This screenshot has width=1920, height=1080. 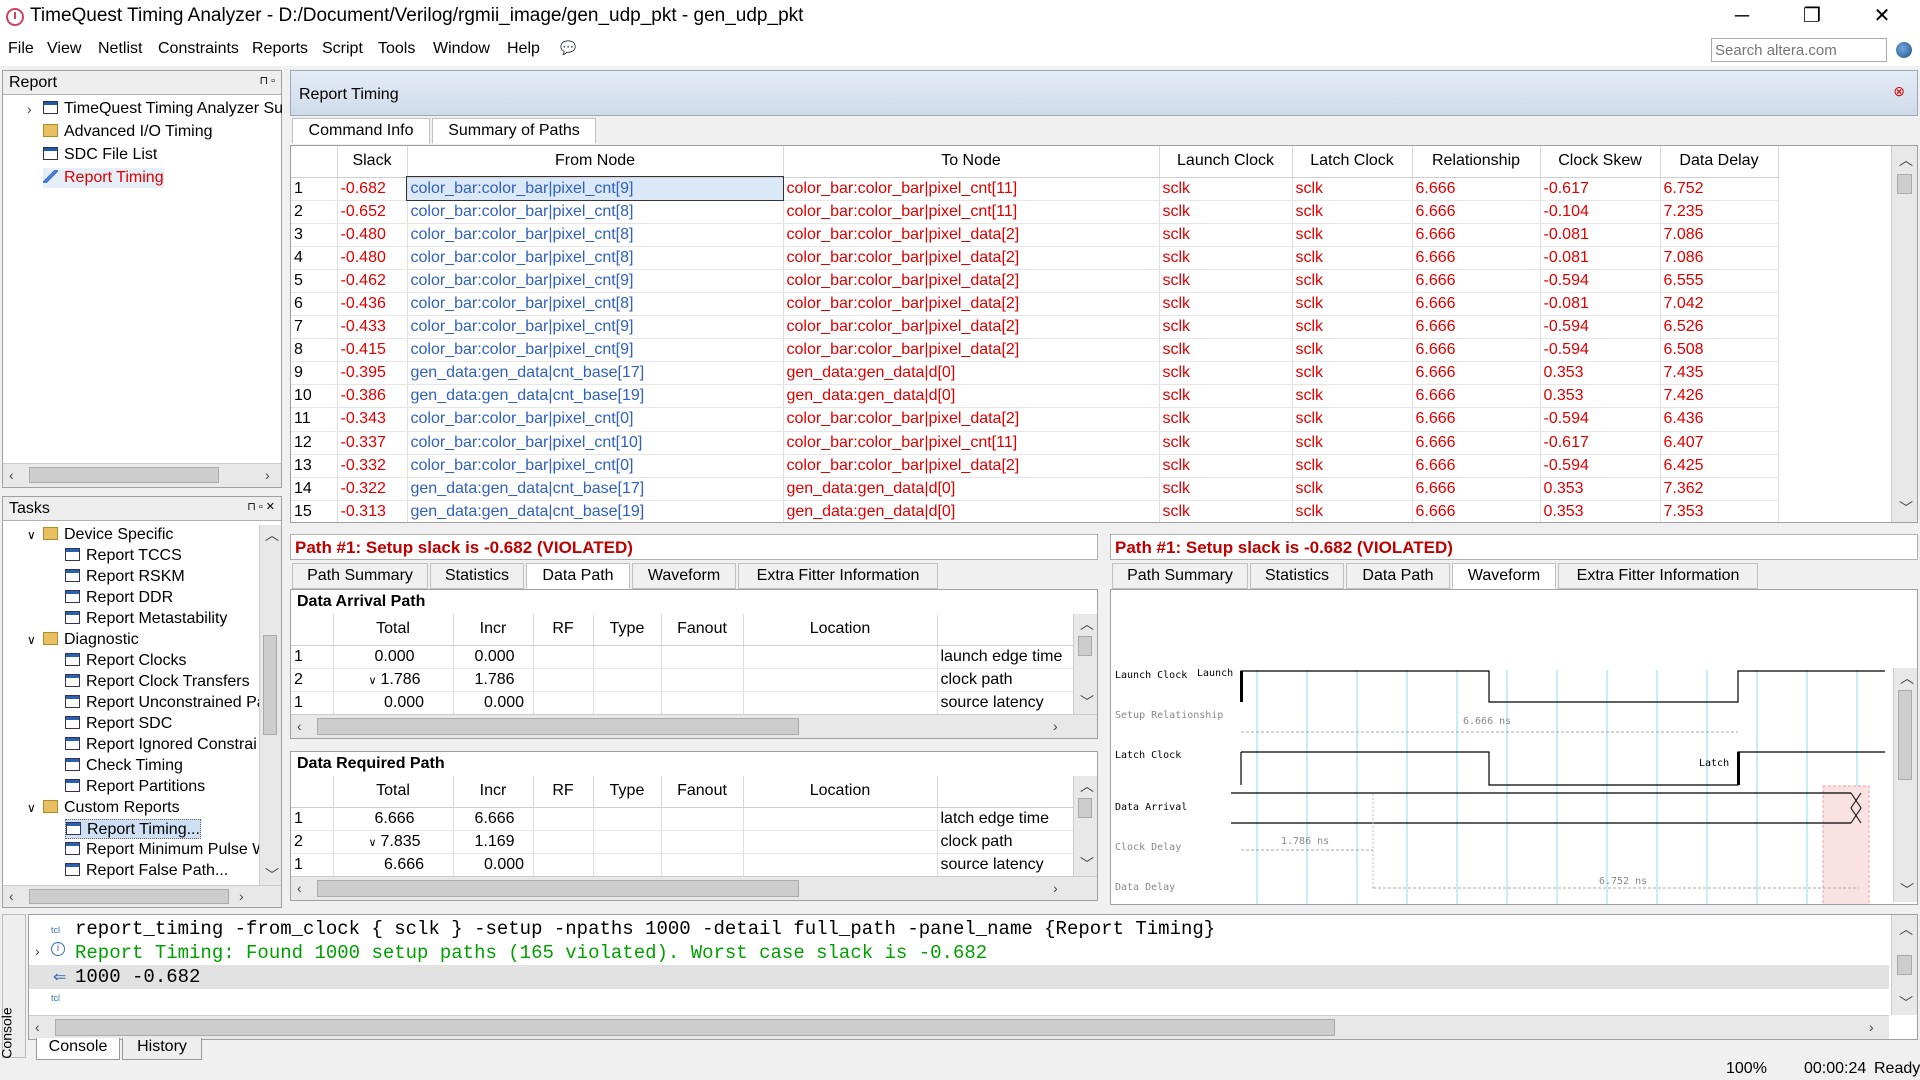 What do you see at coordinates (683, 657) in the screenshot?
I see `table-row: 1 0.000 0.000 launch edge time` at bounding box center [683, 657].